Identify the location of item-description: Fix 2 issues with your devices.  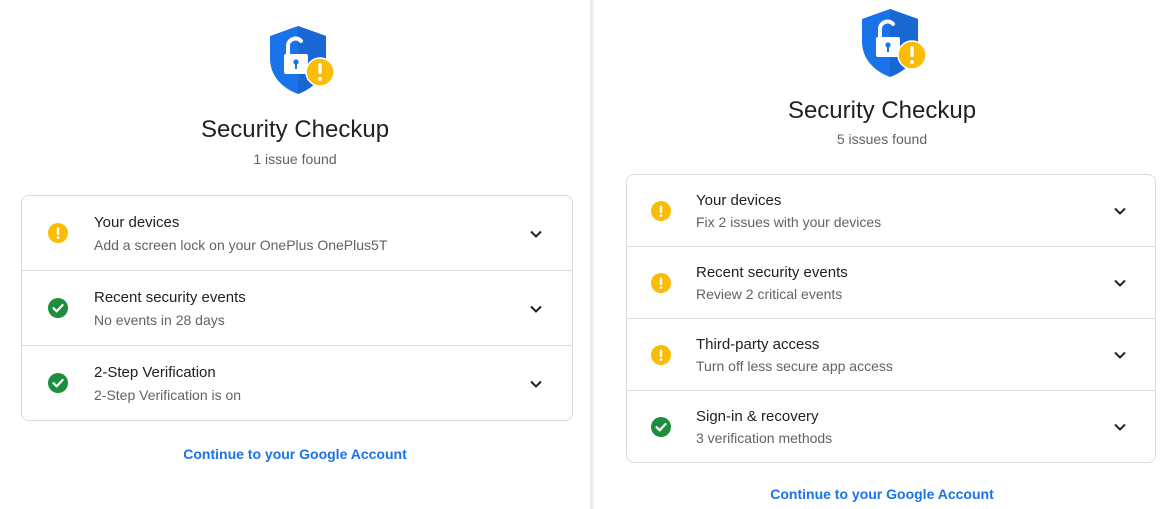
(789, 222).